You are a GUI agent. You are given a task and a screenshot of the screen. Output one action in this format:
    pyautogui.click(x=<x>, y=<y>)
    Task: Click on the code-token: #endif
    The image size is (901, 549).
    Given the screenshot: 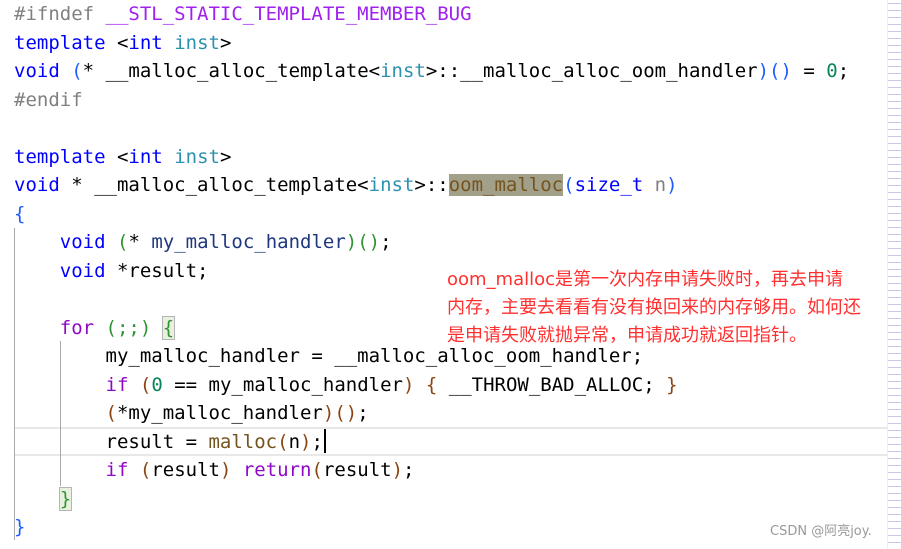 What is the action you would take?
    pyautogui.click(x=48, y=99)
    